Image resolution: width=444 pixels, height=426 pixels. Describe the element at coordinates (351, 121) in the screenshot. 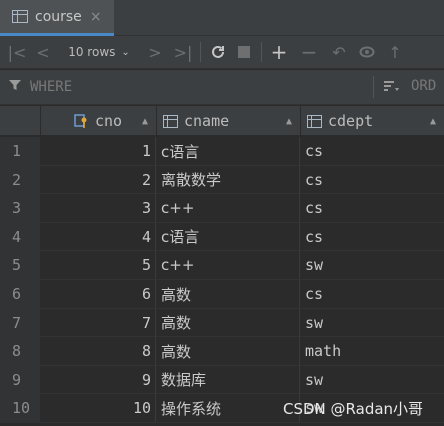

I see `column-name: cdept` at that location.